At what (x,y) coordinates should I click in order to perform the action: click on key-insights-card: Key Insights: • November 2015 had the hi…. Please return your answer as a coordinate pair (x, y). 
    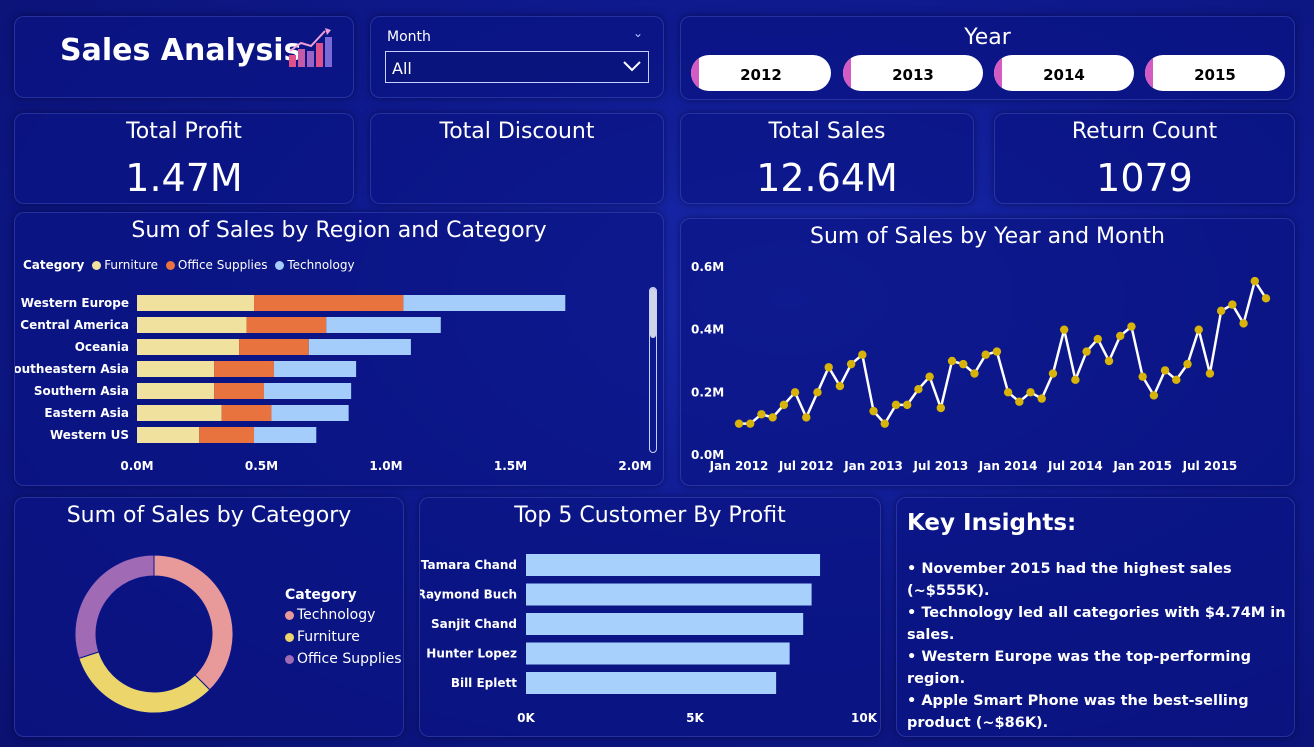
    Looking at the image, I should click on (1095, 617).